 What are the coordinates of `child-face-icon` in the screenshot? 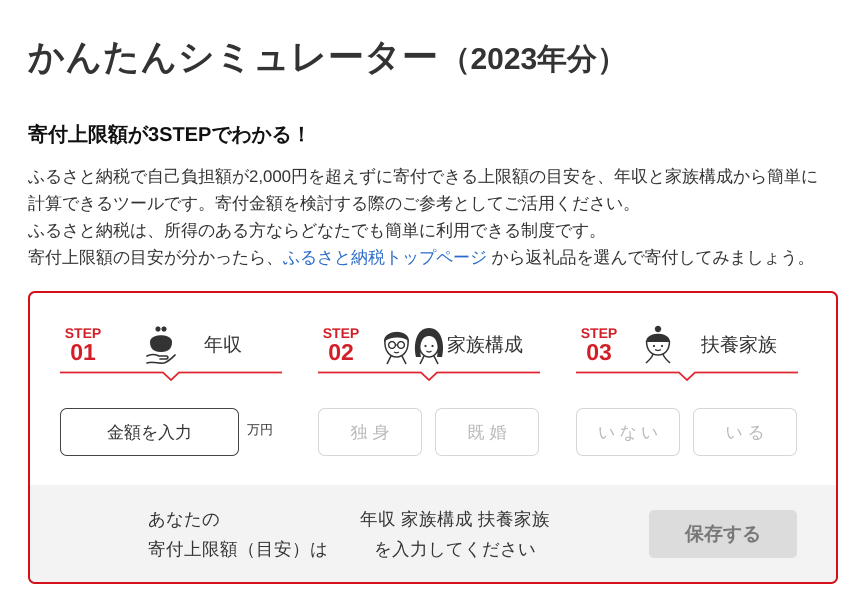 It's located at (658, 345).